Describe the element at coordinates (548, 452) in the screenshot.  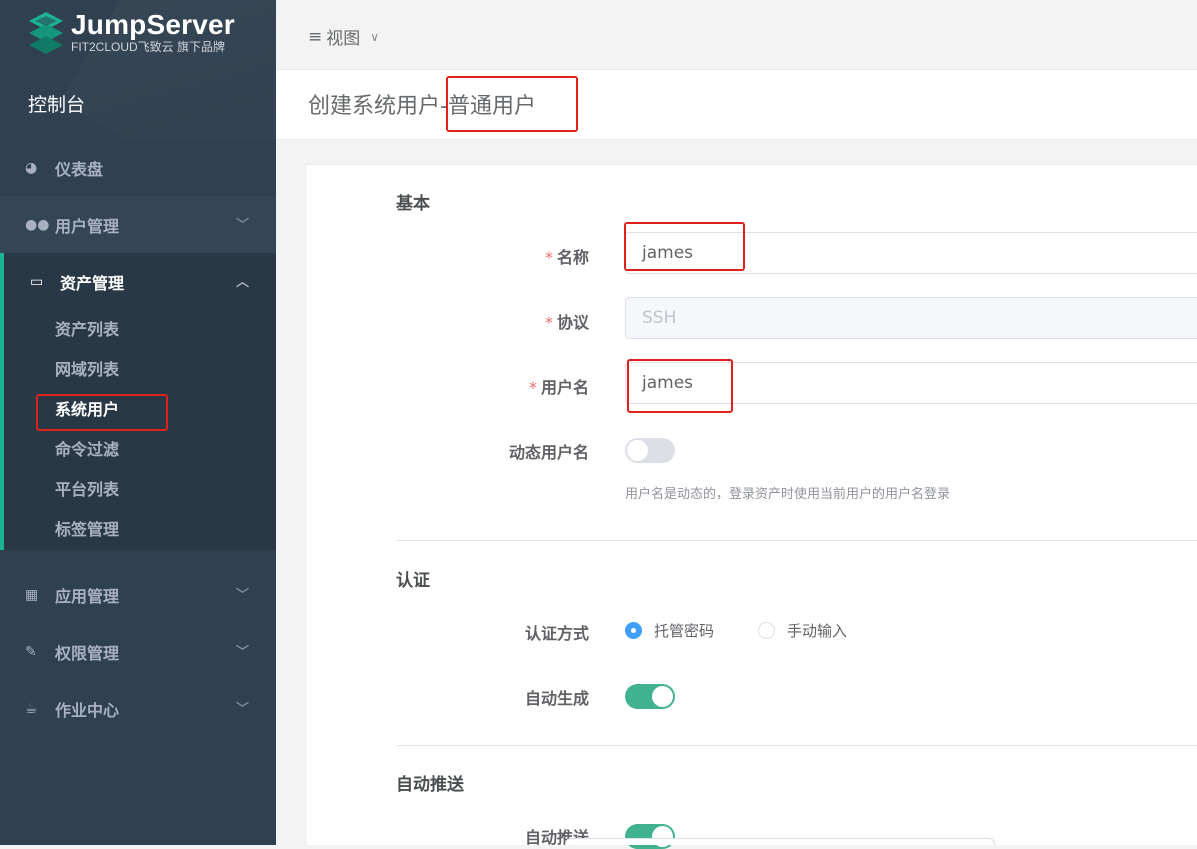
I see `dynamic-username-label: 动态用户名` at that location.